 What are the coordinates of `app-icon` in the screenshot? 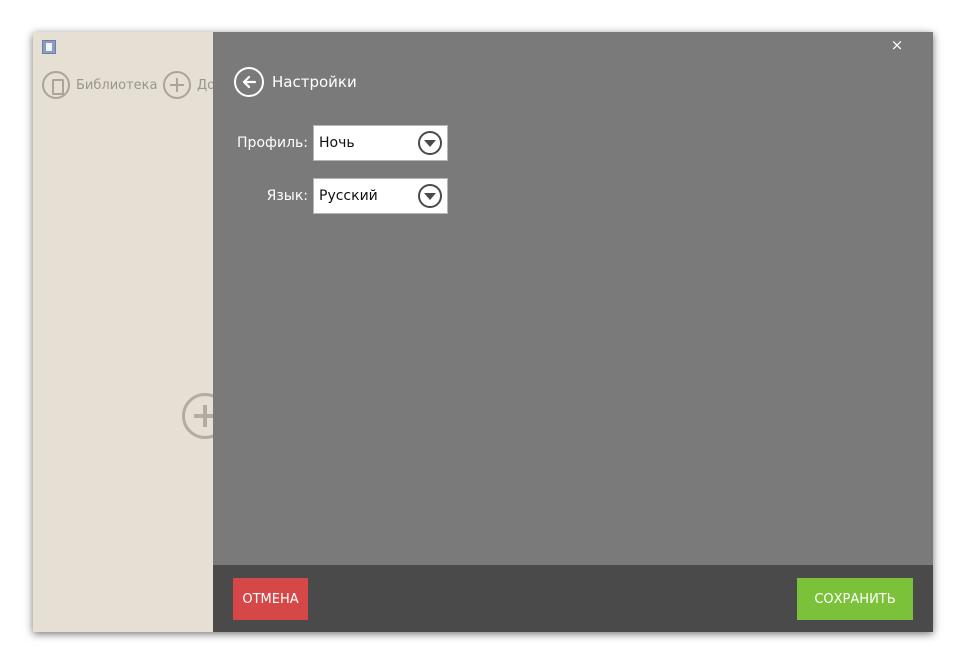 It's located at (49, 47).